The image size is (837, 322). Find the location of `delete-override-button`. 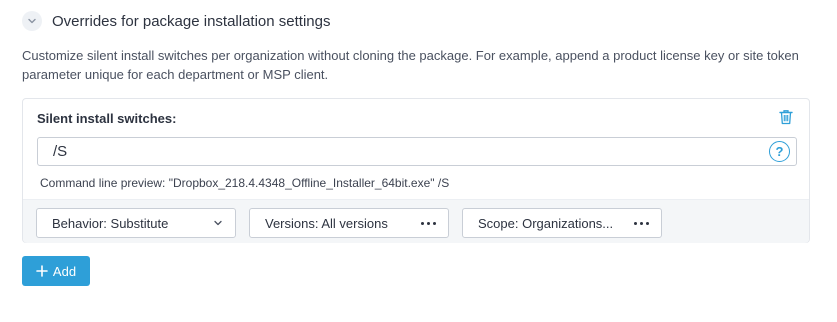

delete-override-button is located at coordinates (786, 117).